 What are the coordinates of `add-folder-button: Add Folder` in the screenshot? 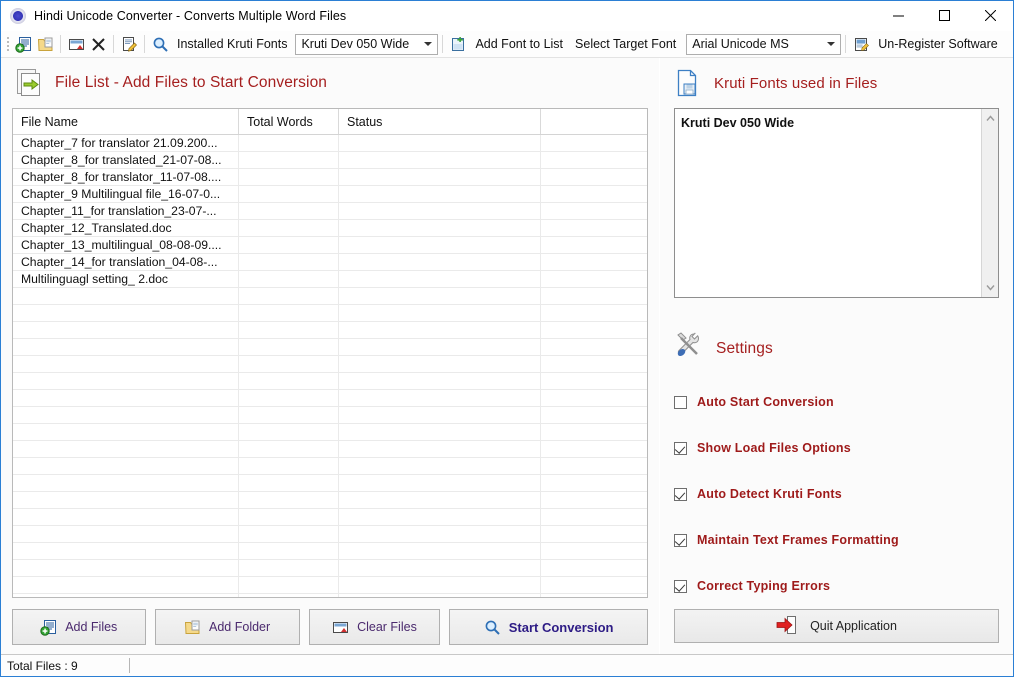 It's located at (227, 627).